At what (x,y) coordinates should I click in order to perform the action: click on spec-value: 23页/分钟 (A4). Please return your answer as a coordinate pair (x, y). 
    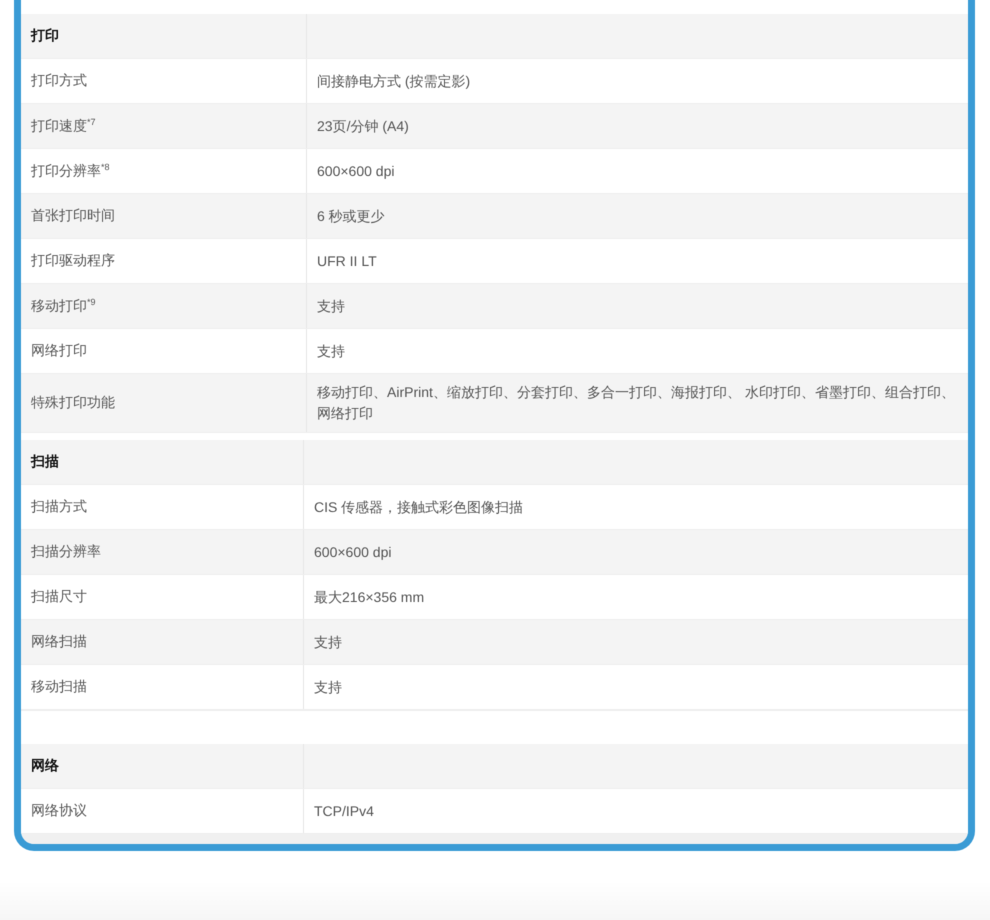
    Looking at the image, I should click on (363, 126).